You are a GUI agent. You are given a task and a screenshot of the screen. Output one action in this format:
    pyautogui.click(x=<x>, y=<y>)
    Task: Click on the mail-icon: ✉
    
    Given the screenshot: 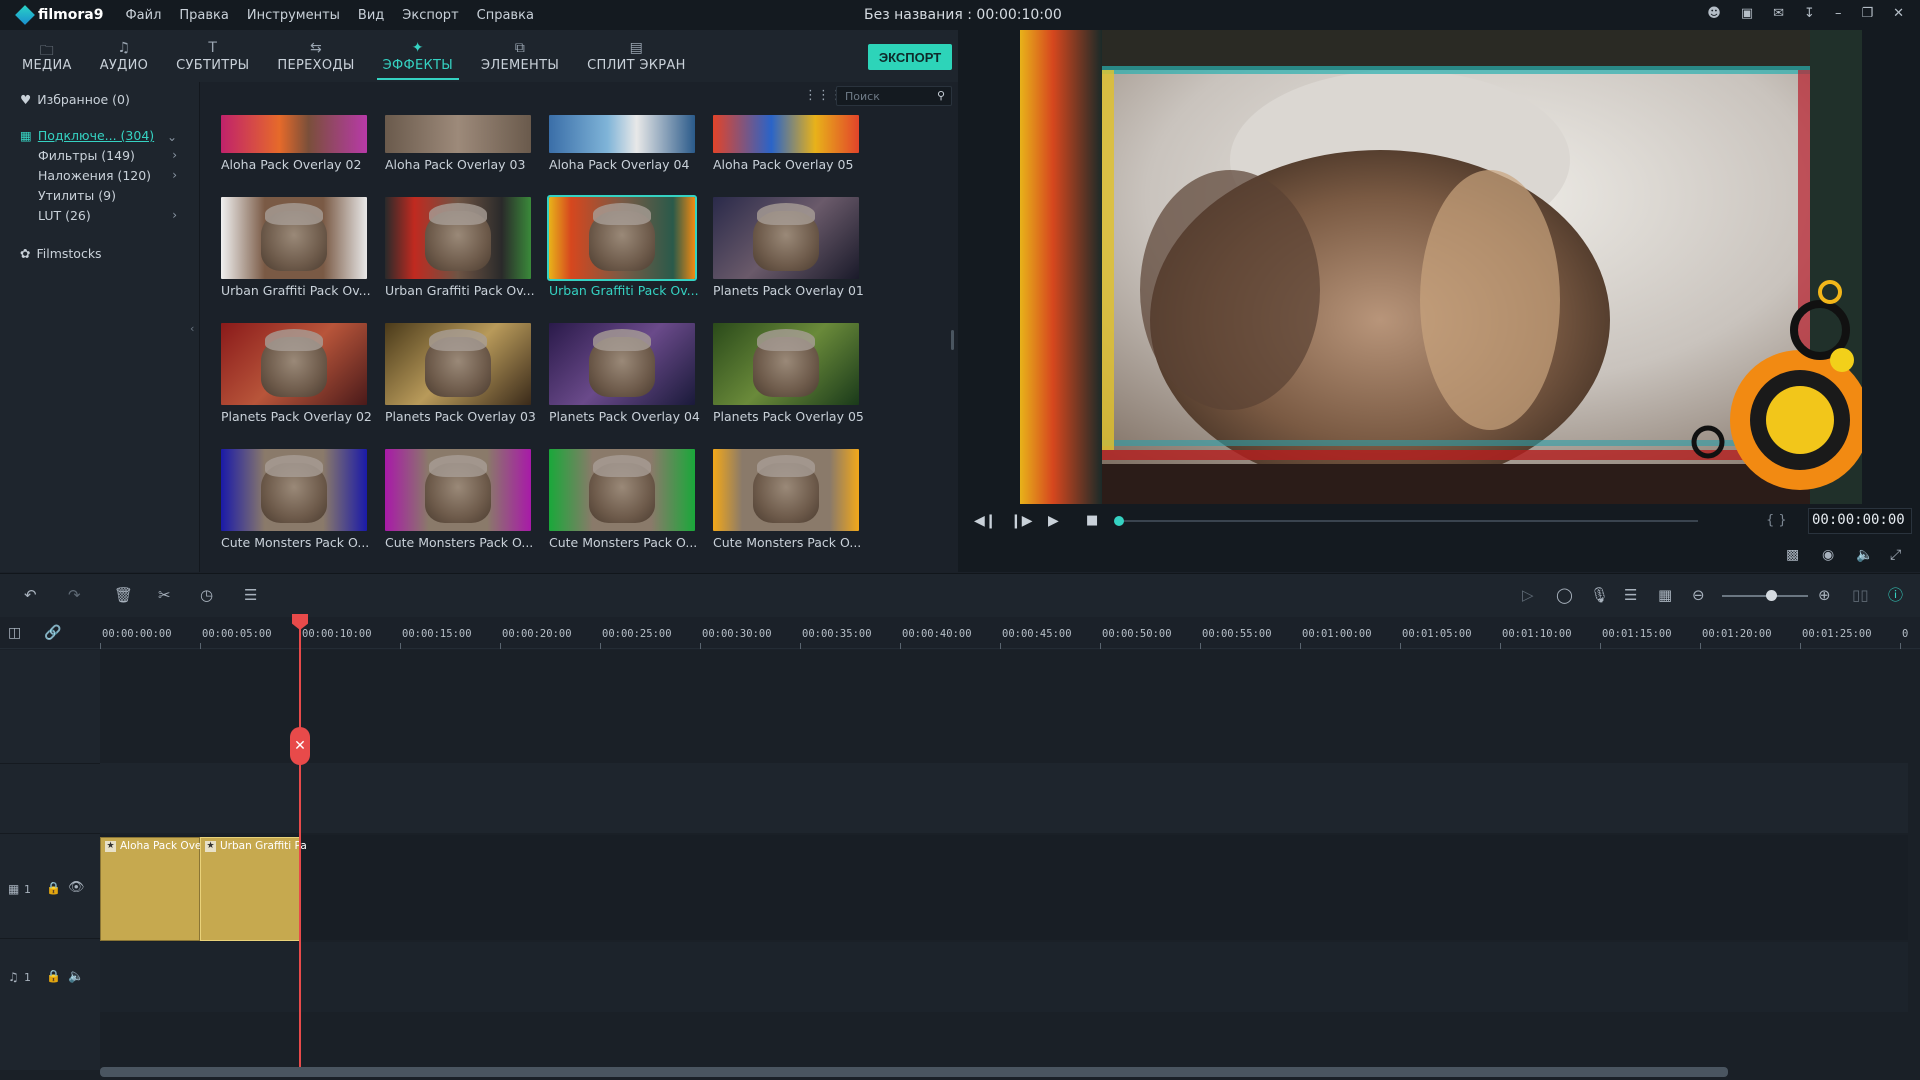 What is the action you would take?
    pyautogui.click(x=1778, y=13)
    